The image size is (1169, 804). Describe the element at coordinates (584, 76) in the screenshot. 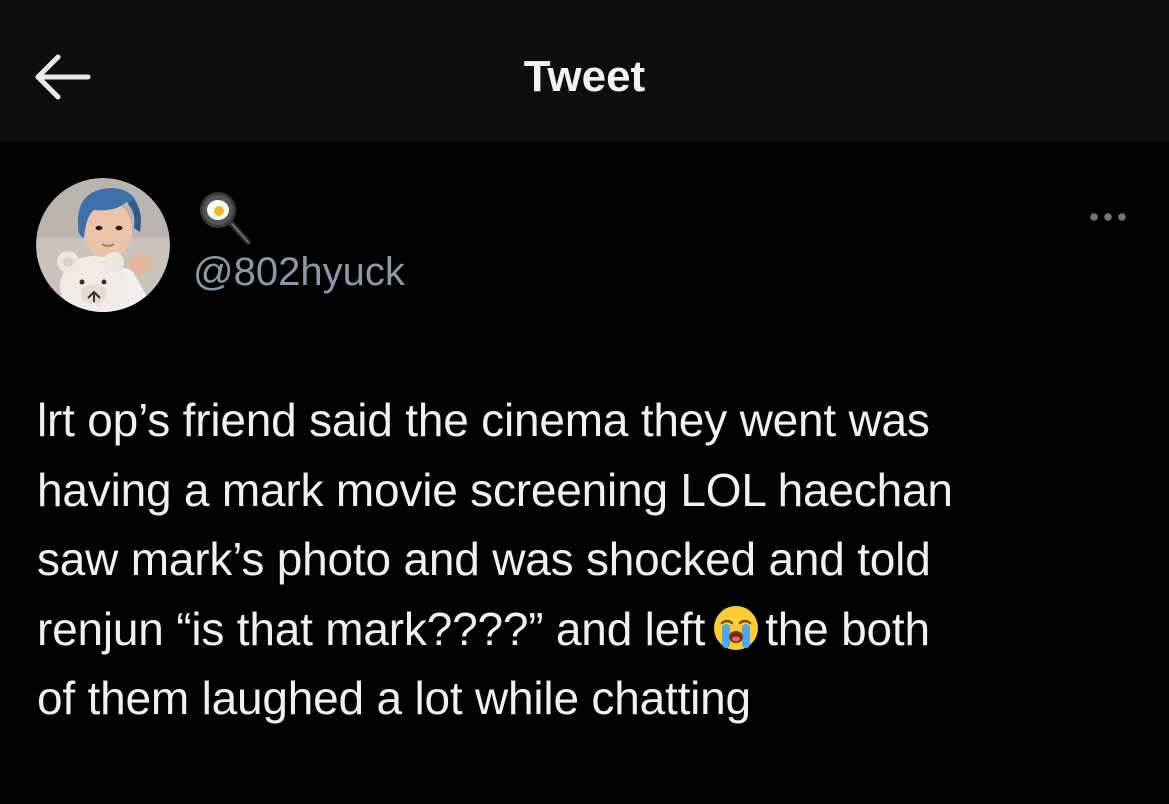

I see `page-title: Tweet` at that location.